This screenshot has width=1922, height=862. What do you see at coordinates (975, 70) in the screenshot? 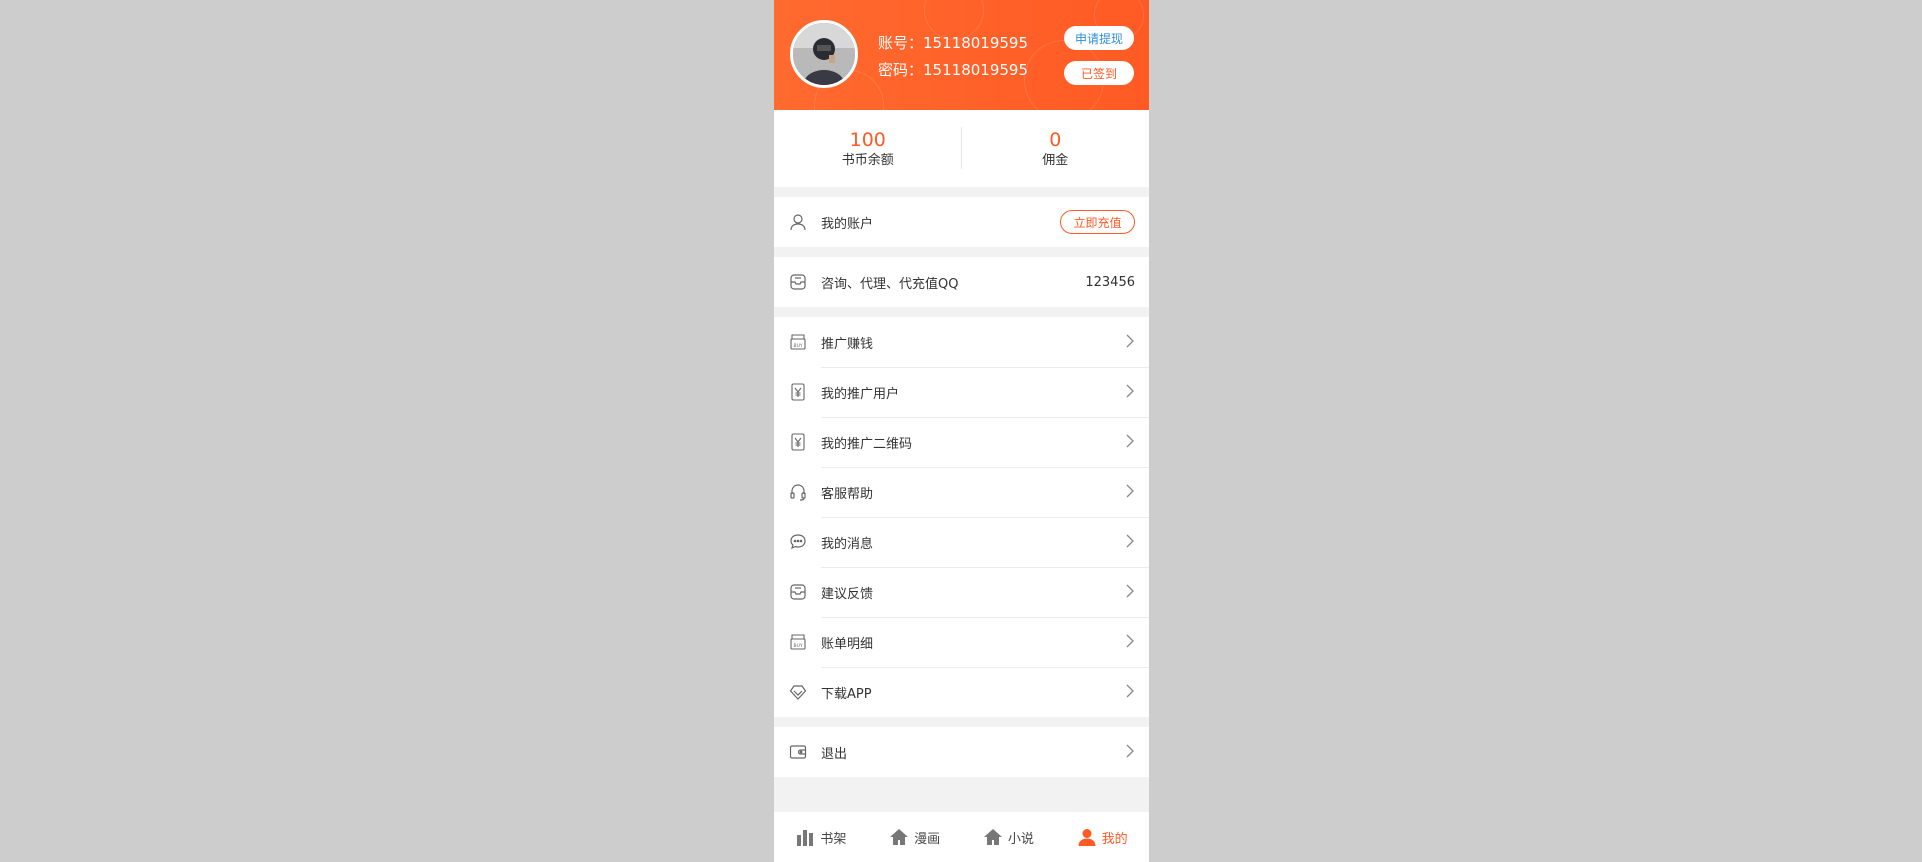
I see `password-value: 15118019595` at bounding box center [975, 70].